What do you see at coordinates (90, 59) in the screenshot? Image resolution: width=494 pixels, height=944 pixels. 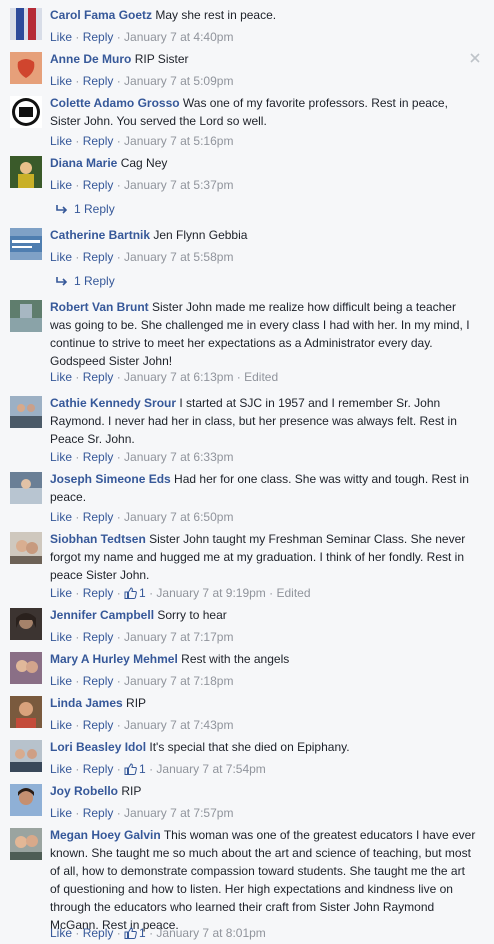 I see `comment-author: Anne De Muro` at bounding box center [90, 59].